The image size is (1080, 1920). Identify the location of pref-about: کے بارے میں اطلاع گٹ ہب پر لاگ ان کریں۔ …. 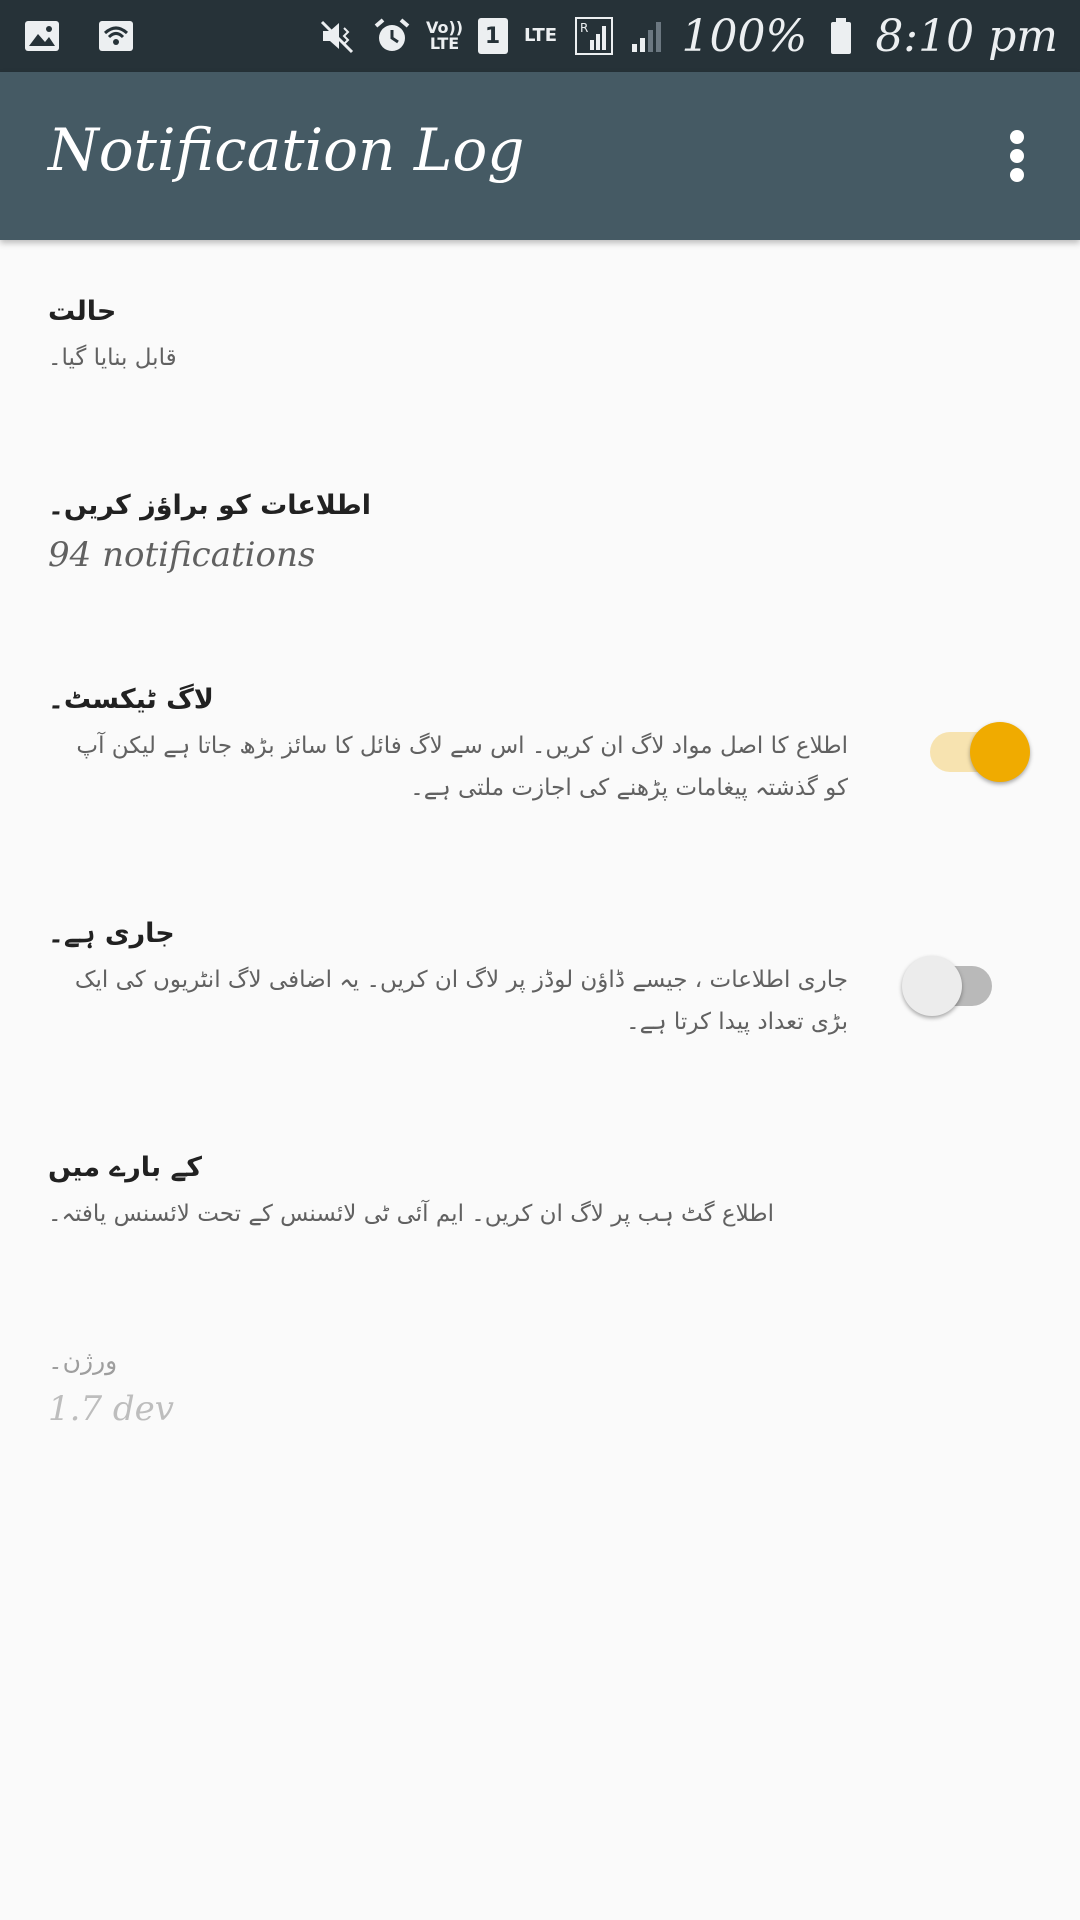
(540, 1189).